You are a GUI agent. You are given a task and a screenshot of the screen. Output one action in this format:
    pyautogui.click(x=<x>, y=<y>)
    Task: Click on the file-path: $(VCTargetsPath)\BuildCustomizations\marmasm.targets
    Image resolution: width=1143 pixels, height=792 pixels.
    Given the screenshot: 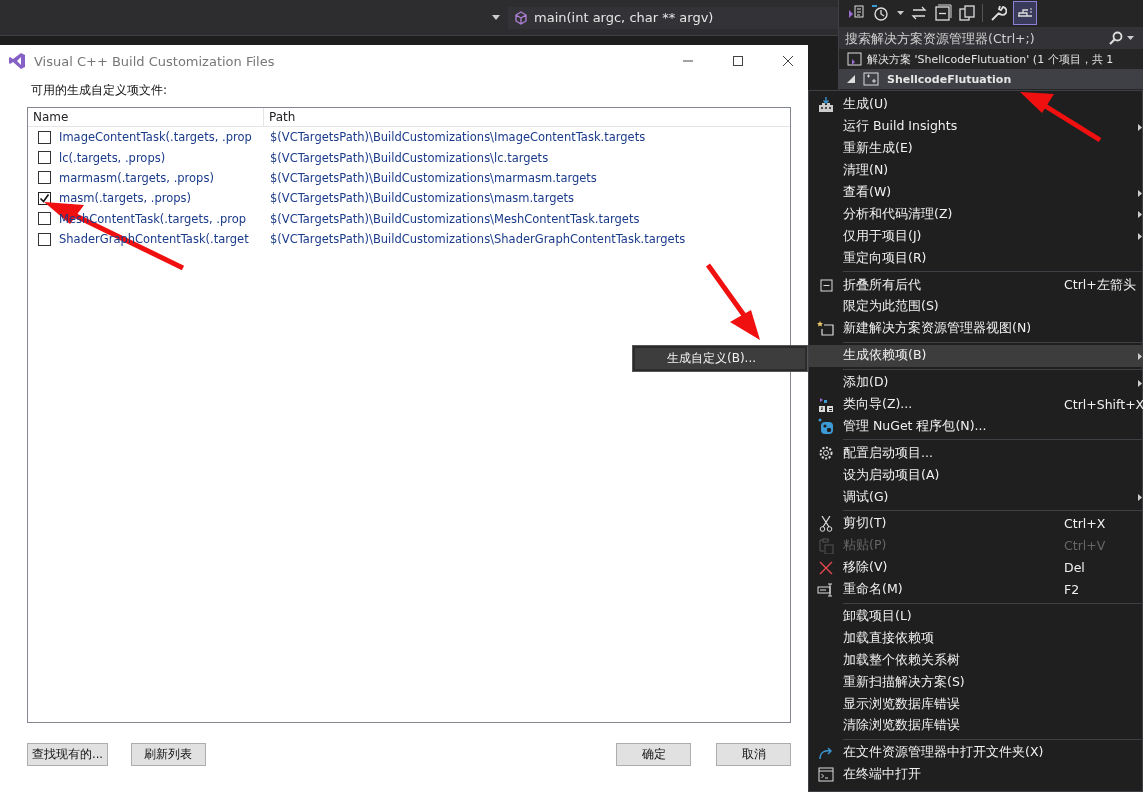 What is the action you would take?
    pyautogui.click(x=433, y=177)
    